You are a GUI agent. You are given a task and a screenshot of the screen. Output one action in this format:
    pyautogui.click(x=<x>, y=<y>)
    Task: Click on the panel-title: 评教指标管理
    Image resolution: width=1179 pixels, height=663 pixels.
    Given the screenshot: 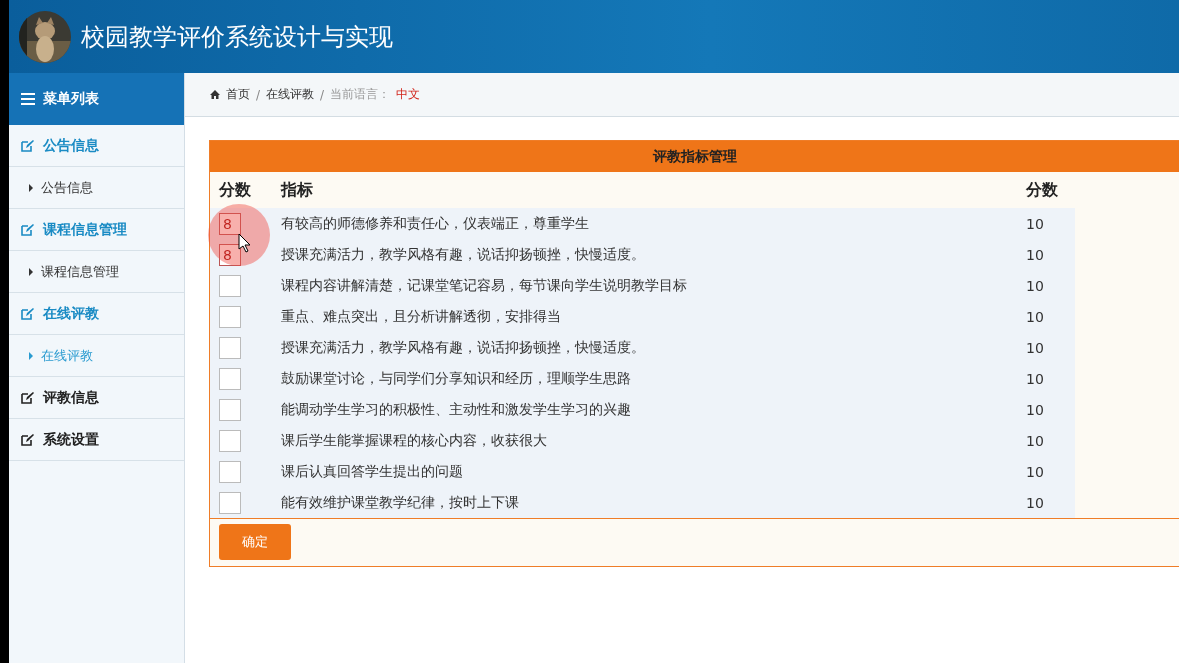 What is the action you would take?
    pyautogui.click(x=694, y=156)
    